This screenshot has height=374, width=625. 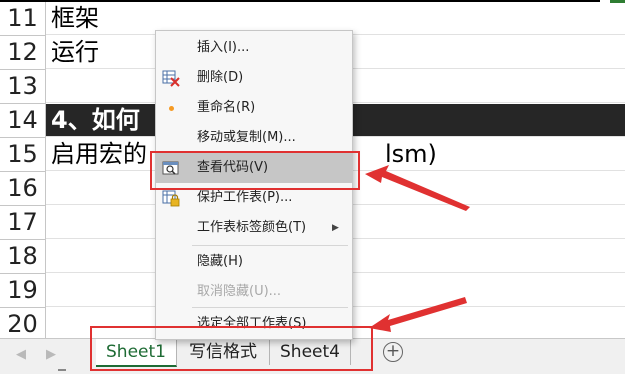 I want to click on arrow-to-sheet-tabs, so click(x=418, y=314).